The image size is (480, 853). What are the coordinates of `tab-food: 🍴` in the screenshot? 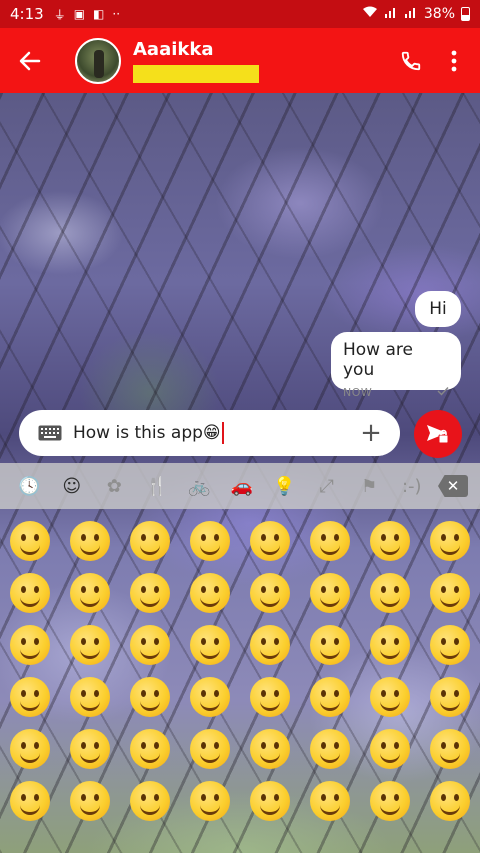 It's located at (157, 486).